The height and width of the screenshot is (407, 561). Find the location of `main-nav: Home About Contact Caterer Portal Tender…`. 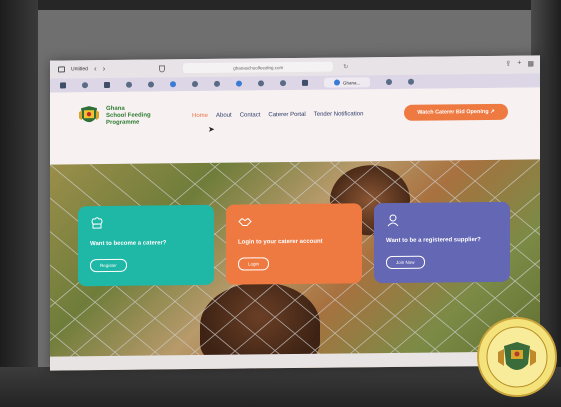

main-nav: Home About Contact Caterer Portal Tender… is located at coordinates (277, 115).